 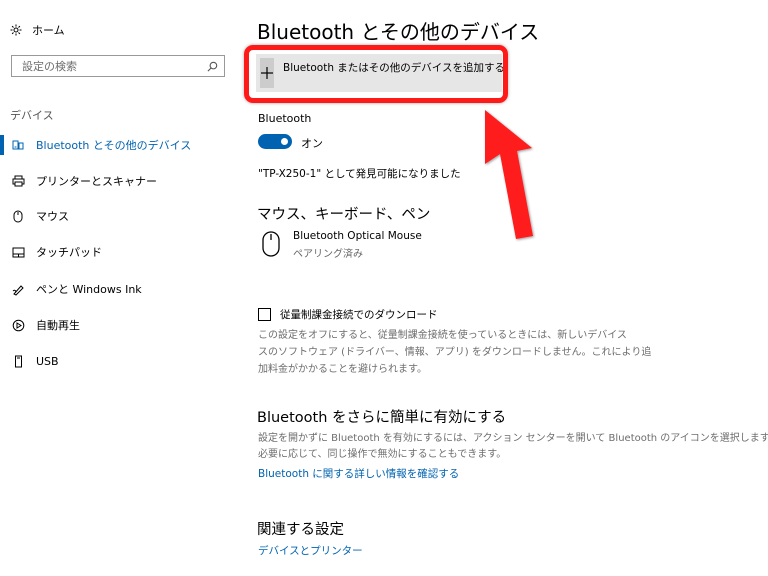 I want to click on mouse-device-icon, so click(x=271, y=244).